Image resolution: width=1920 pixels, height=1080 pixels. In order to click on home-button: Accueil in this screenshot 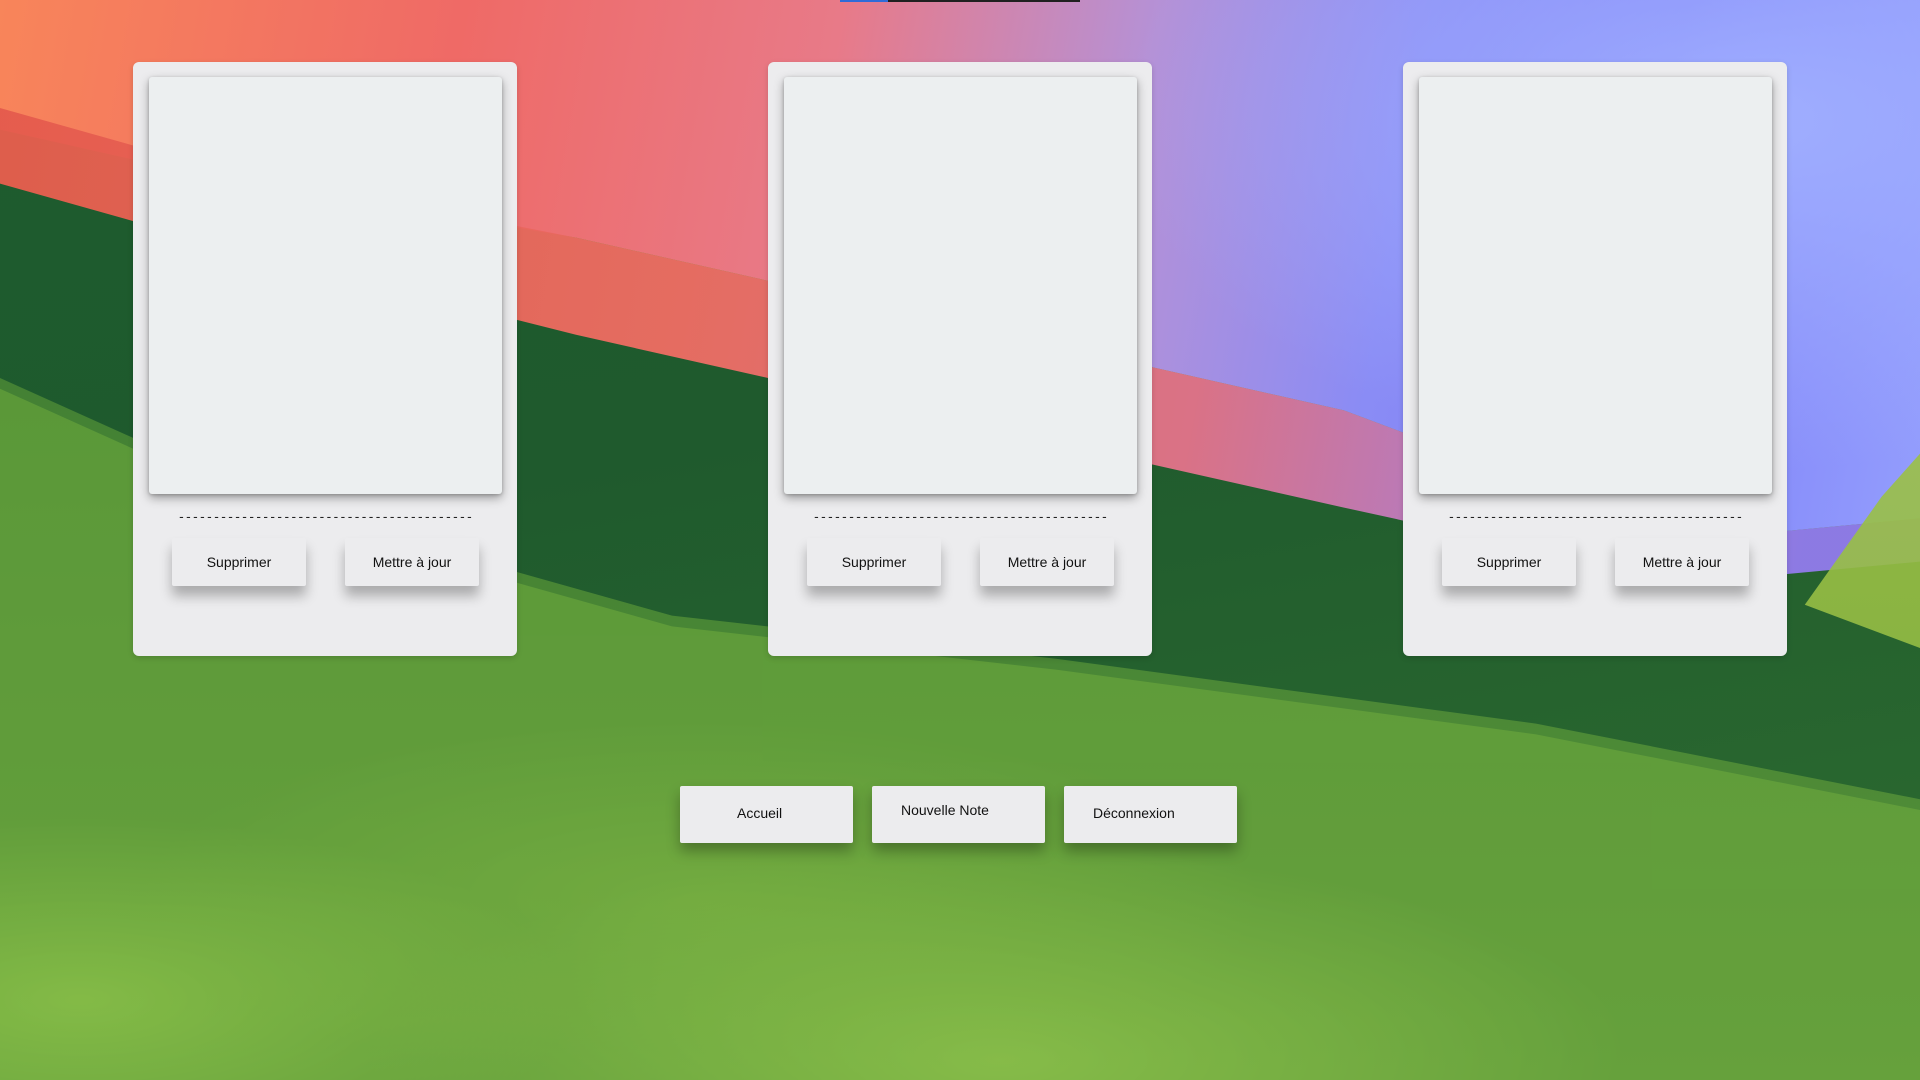, I will do `click(766, 814)`.